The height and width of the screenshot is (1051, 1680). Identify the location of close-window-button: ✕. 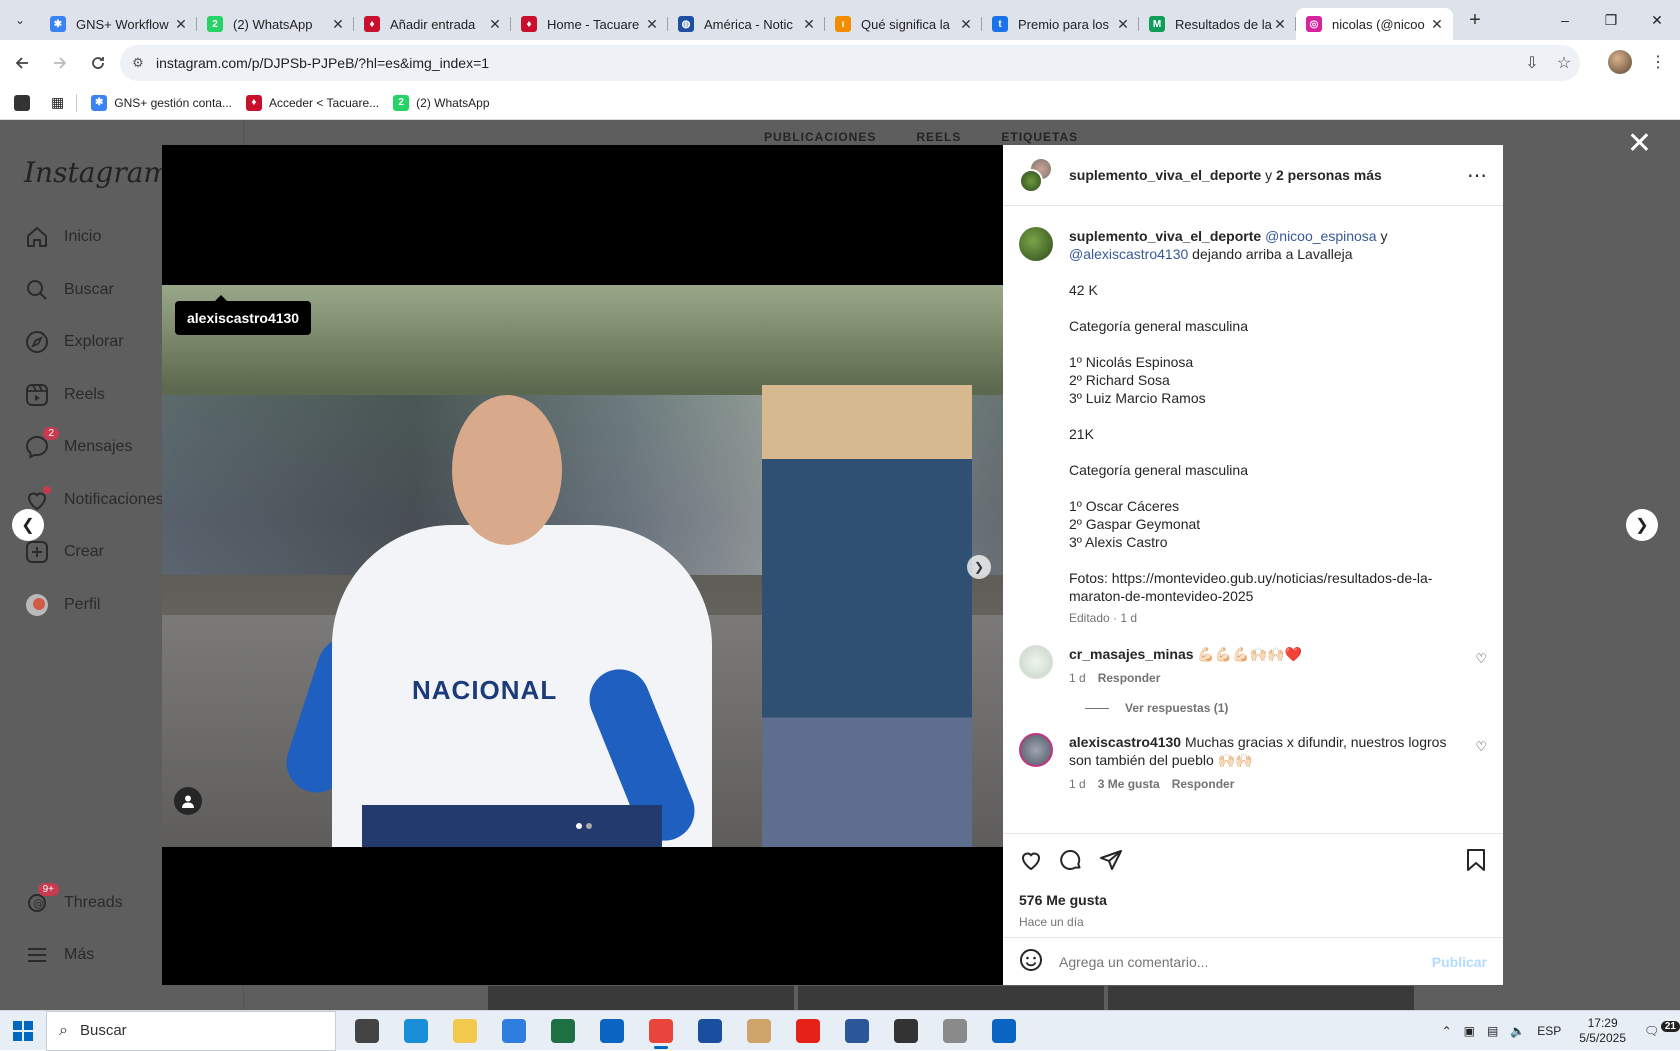
(1657, 20).